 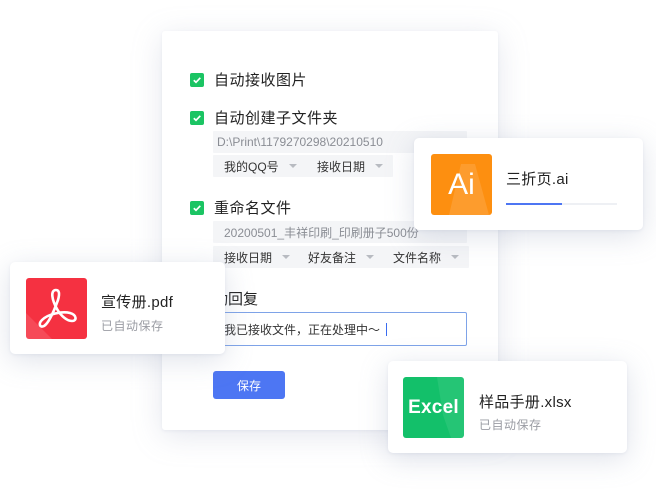 I want to click on auto-reply-input: 我已接收文件，正在处理中～, so click(x=340, y=329).